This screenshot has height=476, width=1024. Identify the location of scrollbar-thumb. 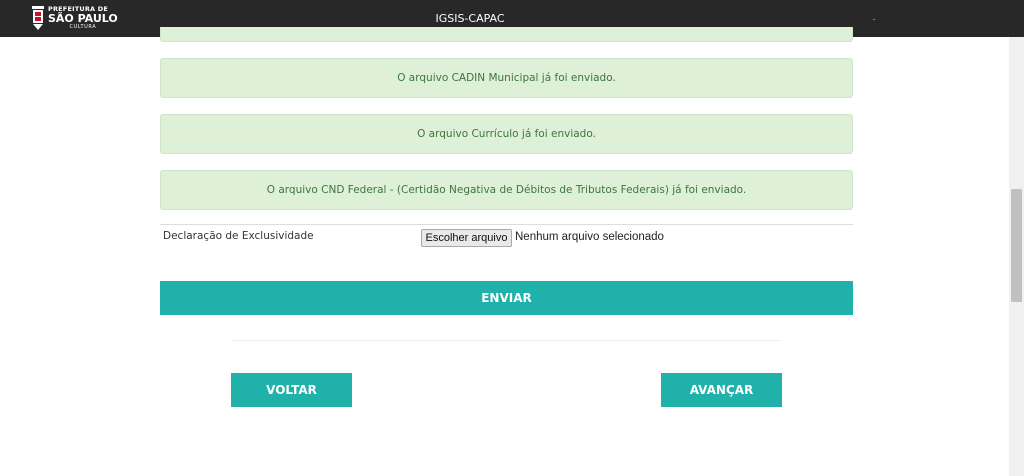
(1016, 245).